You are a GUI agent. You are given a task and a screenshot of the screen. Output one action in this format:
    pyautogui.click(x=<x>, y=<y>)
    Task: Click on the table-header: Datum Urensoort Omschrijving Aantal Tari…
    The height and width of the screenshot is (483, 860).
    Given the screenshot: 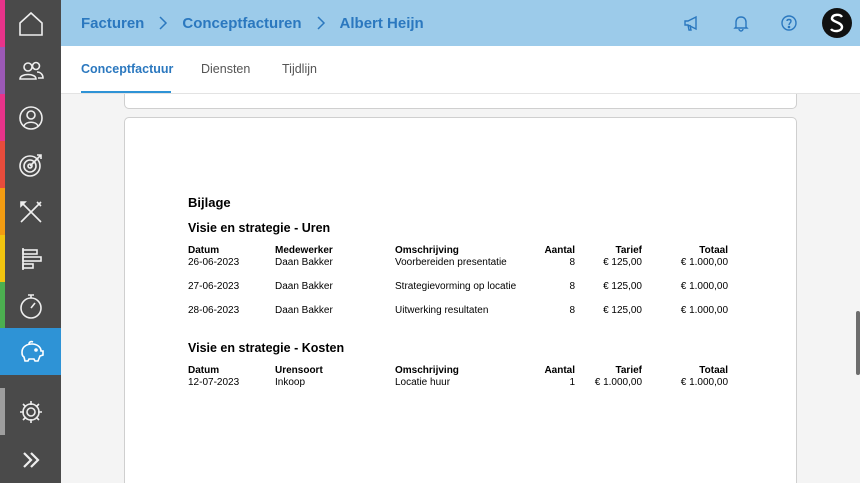 What is the action you would take?
    pyautogui.click(x=458, y=371)
    